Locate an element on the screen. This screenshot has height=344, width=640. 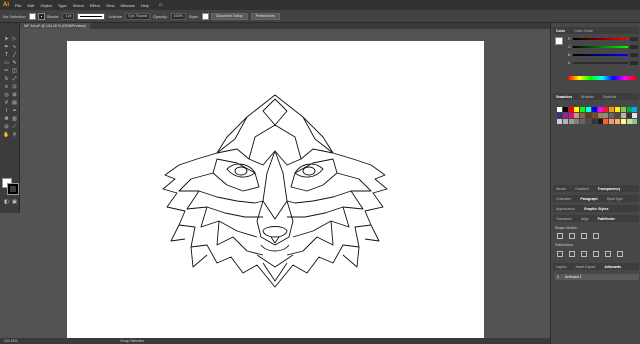
curvature-icon: ∿ is located at coordinates (14, 47).